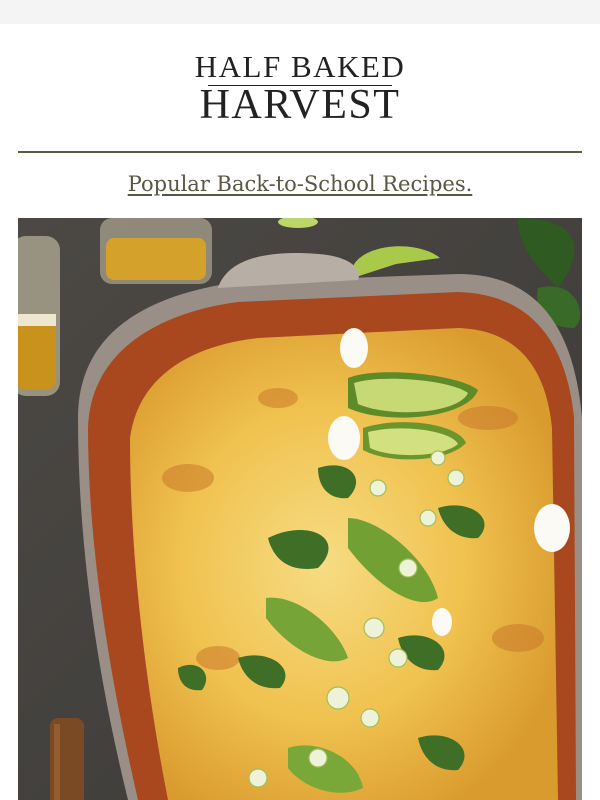 Image resolution: width=600 pixels, height=800 pixels. Describe the element at coordinates (156, 251) in the screenshot. I see `beer-glass-top` at that location.